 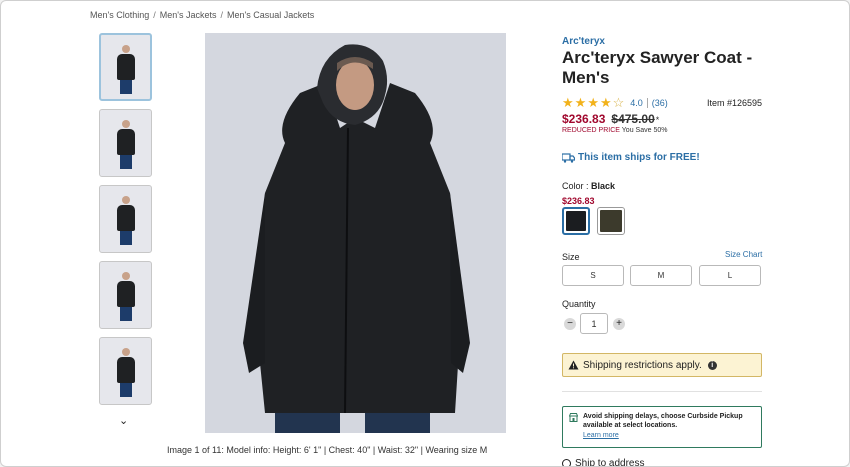 I want to click on review-count-link: (36), so click(x=660, y=103).